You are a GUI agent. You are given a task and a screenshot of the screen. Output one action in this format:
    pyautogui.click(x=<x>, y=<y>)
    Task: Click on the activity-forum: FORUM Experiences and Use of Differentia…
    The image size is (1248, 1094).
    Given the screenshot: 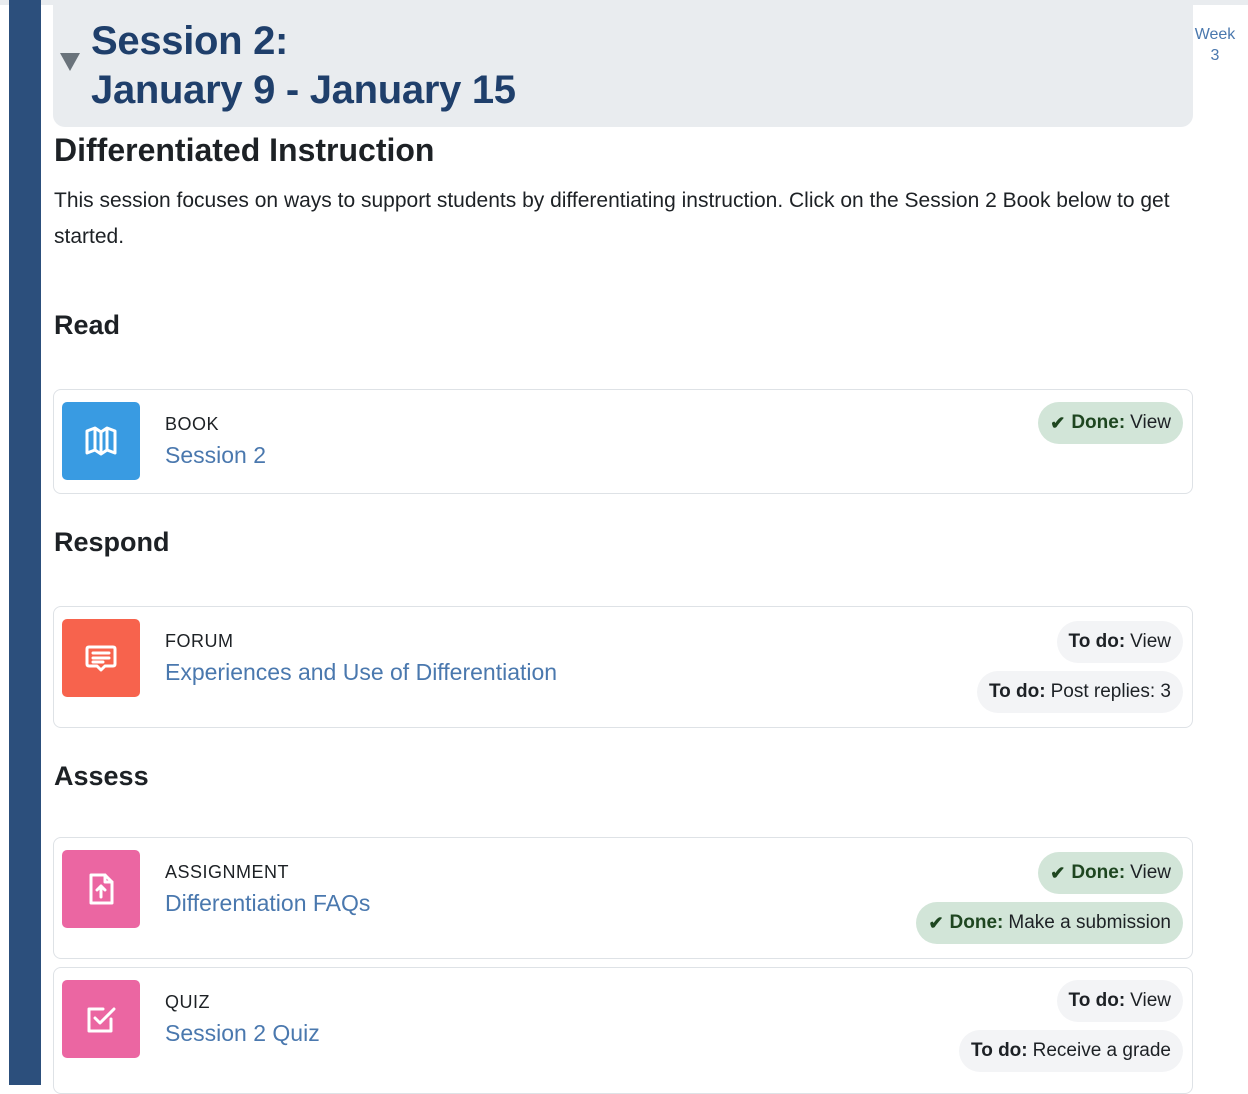 What is the action you would take?
    pyautogui.click(x=623, y=667)
    